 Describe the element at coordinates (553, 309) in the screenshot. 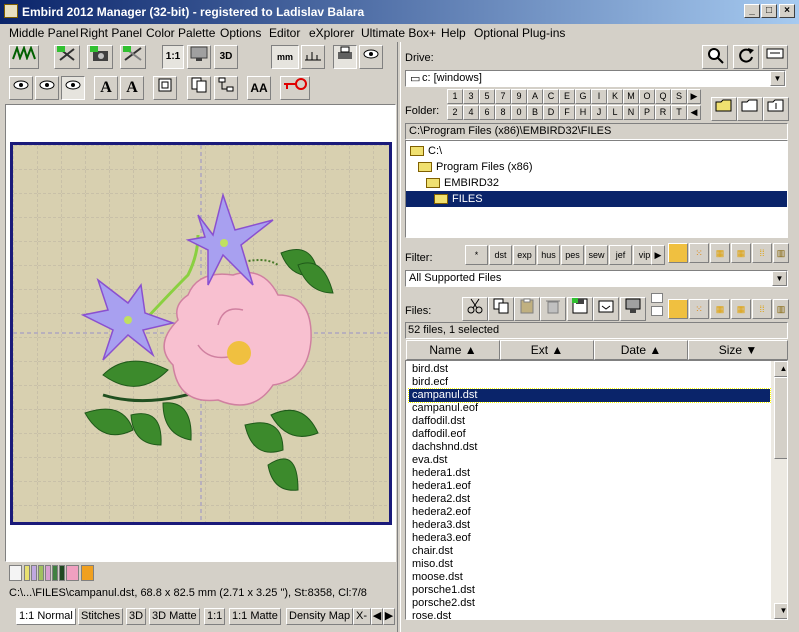

I see `delete-button` at that location.